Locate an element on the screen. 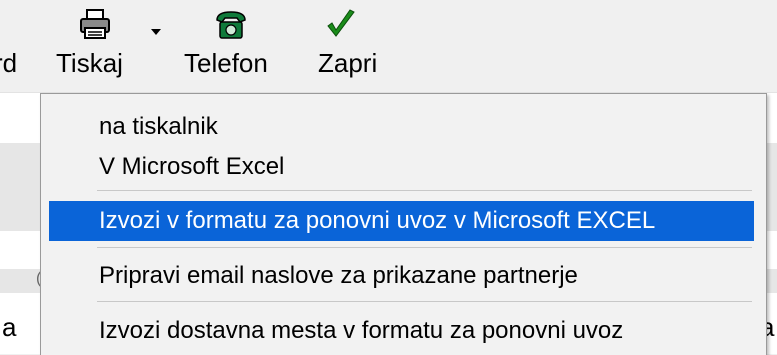 This screenshot has width=777, height=355. print-button-label: Tiskaj is located at coordinates (89, 63).